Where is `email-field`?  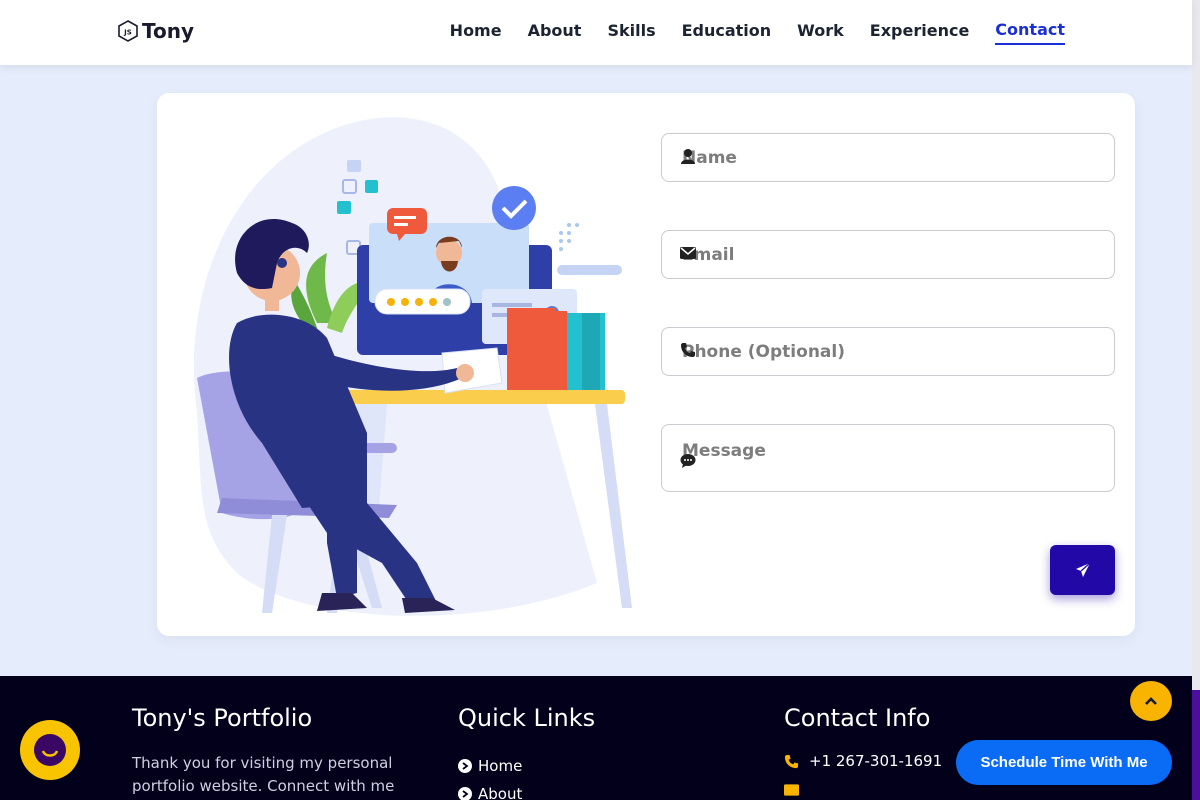
email-field is located at coordinates (888, 254).